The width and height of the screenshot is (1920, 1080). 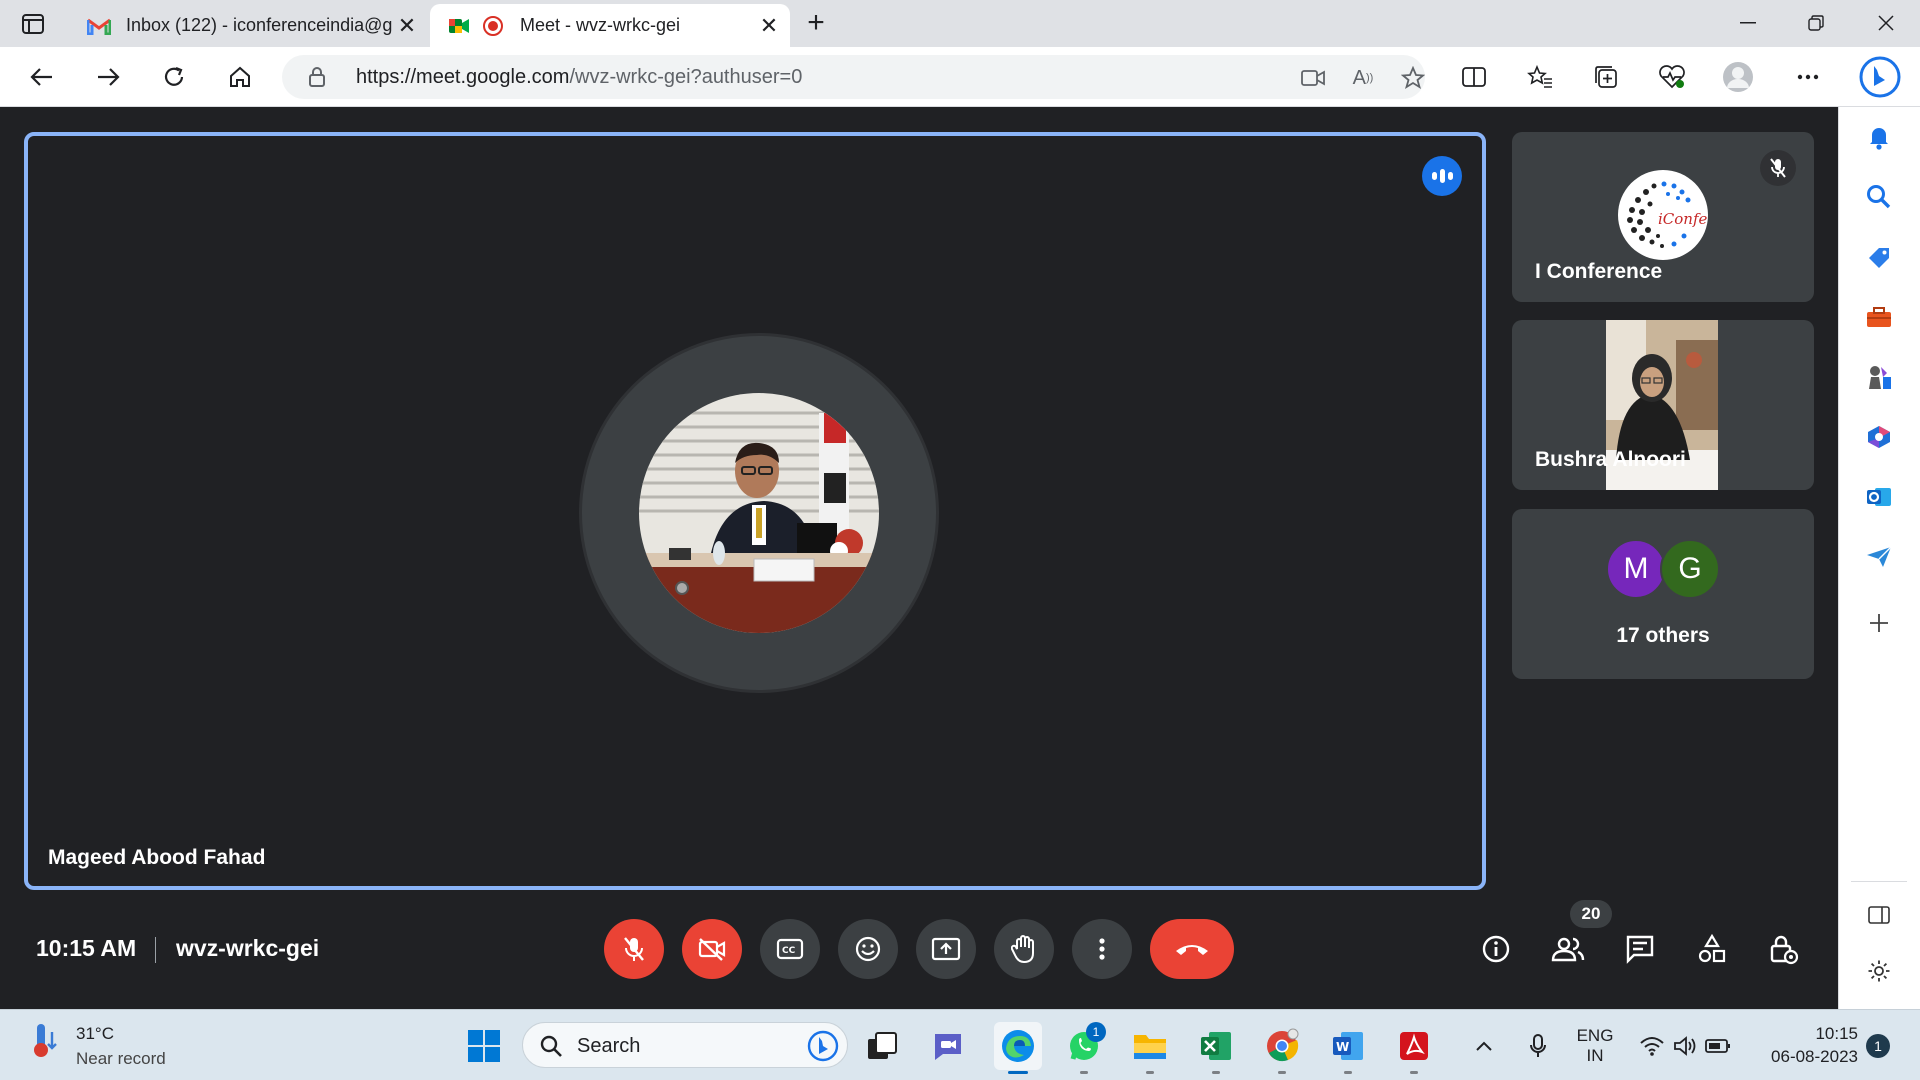 I want to click on participant-avatar-ring, so click(x=759, y=513).